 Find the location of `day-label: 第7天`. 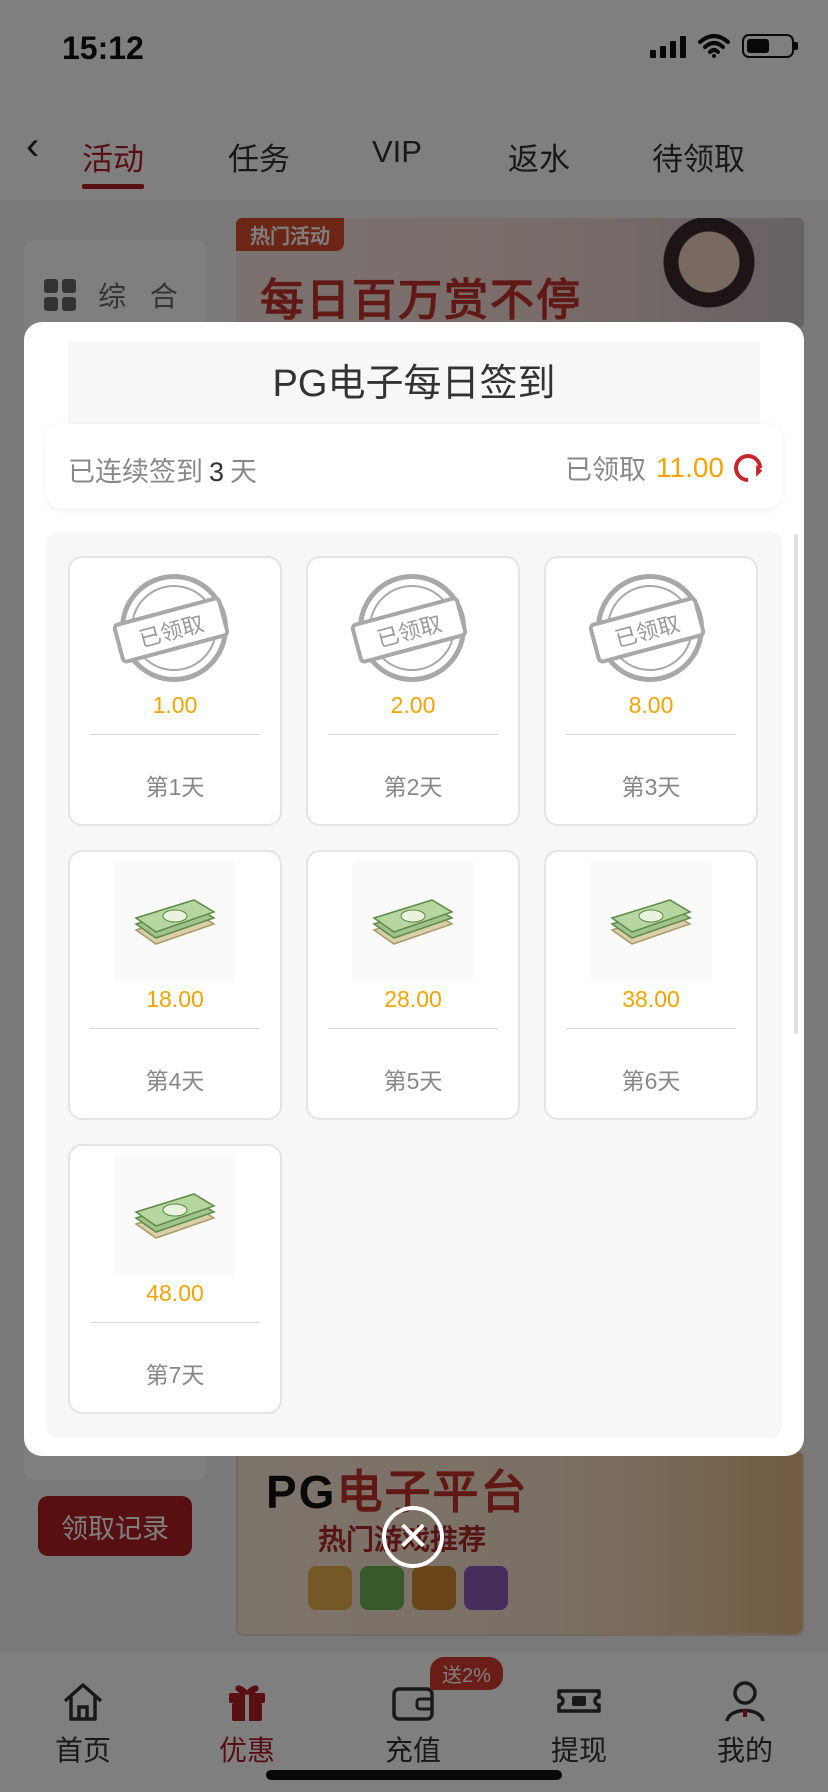

day-label: 第7天 is located at coordinates (175, 1375).